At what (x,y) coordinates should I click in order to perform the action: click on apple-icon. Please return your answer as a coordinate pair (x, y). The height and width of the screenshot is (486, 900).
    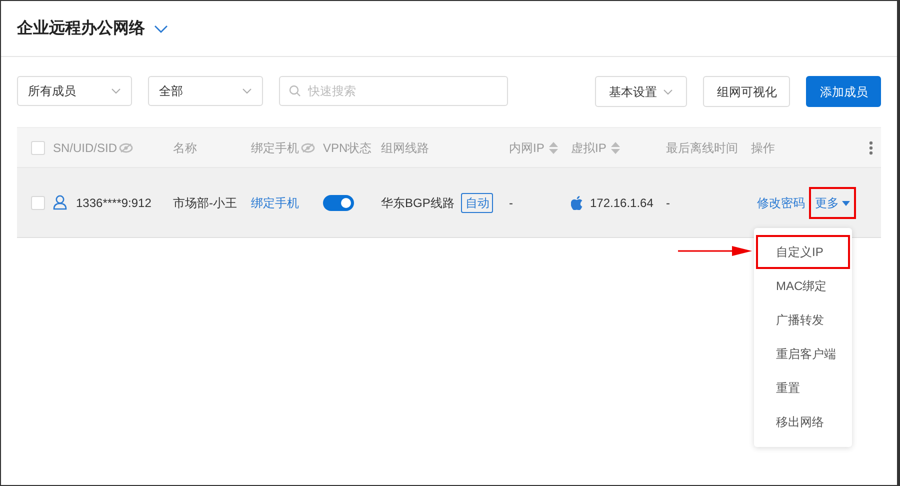
    Looking at the image, I should click on (577, 203).